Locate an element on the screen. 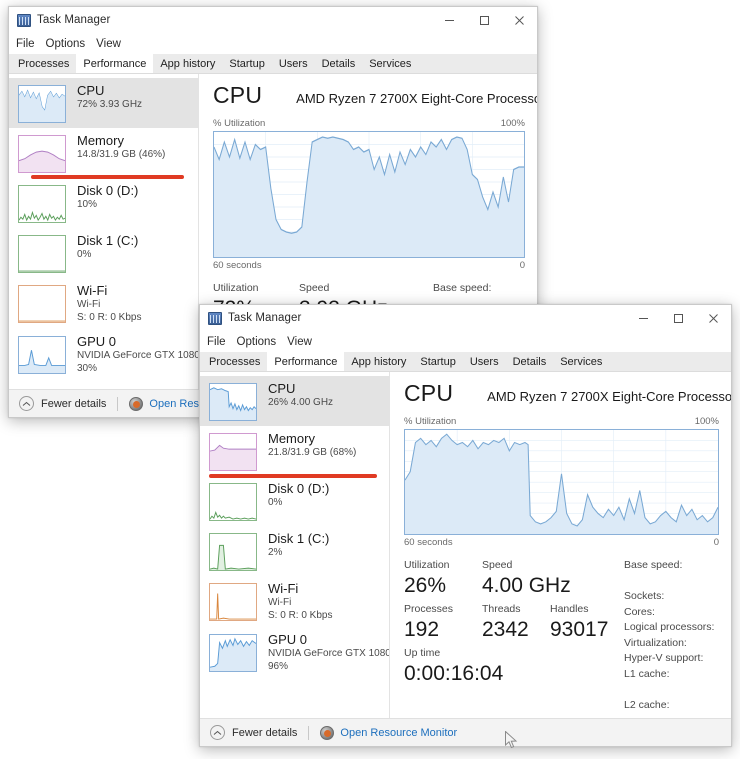 The image size is (740, 759). sidebar-item-memory: Memory 21.8/31.9 GB (68%) is located at coordinates (294, 452).